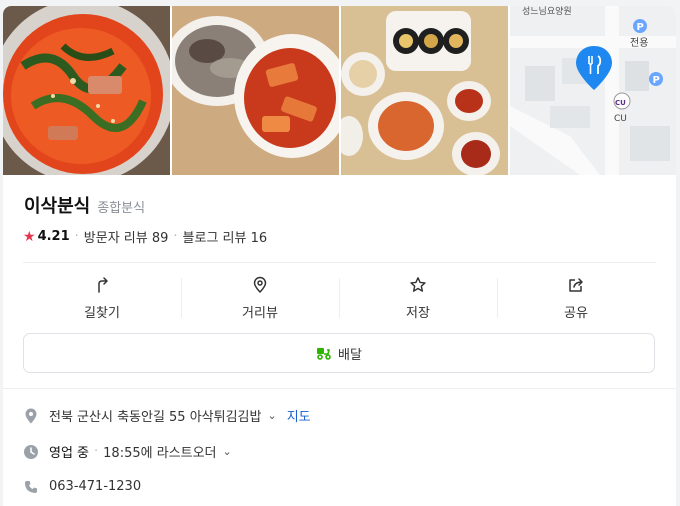 This screenshot has height=506, width=680. I want to click on photo-sundae-tteokbokki, so click(255, 90).